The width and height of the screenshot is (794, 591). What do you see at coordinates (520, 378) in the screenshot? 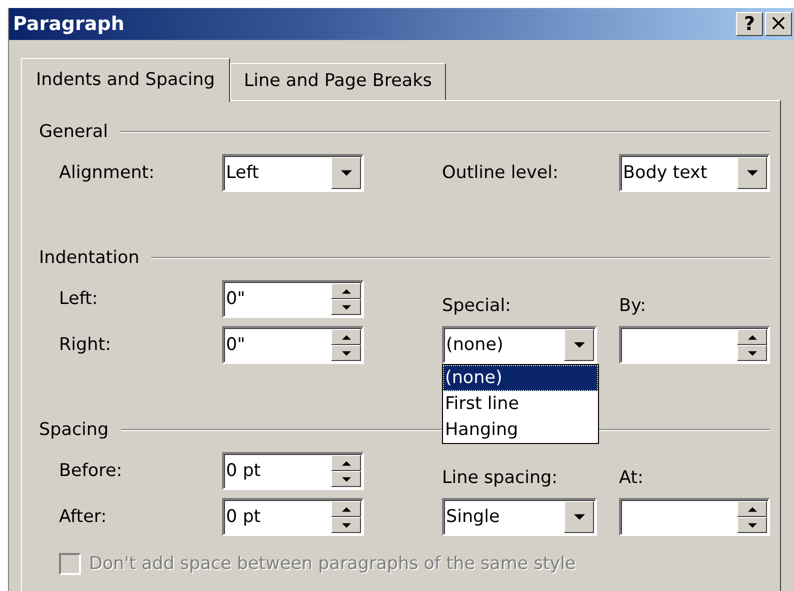
I see `dropdown-option: (none)` at bounding box center [520, 378].